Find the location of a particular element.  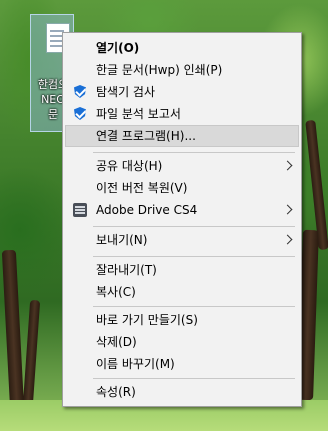

menu-item-label: Adobe Drive CS4 is located at coordinates (147, 210).